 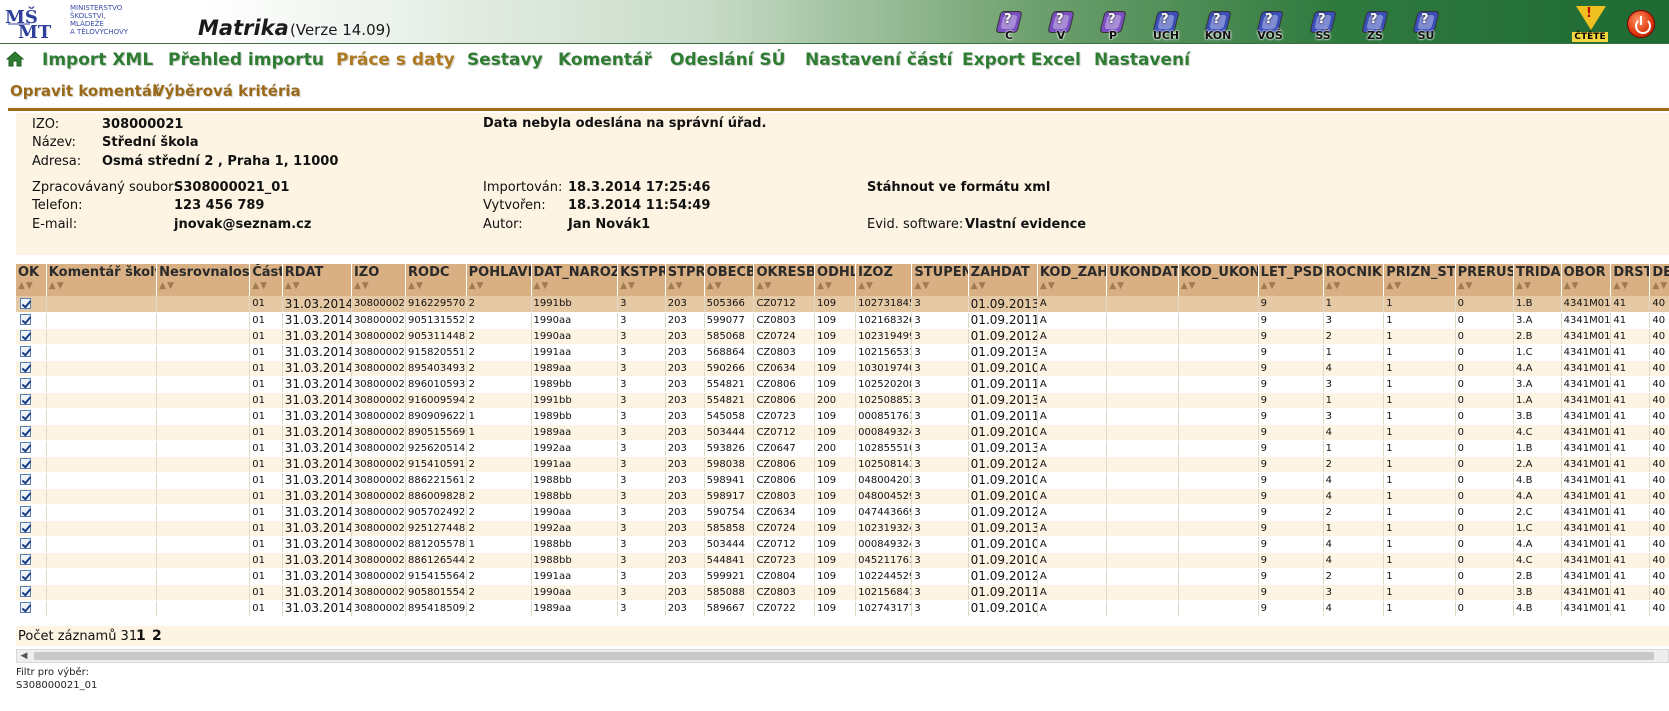 What do you see at coordinates (1354, 280) in the screenshot?
I see `column-header-rocnik: ROCNIK ▲▼` at bounding box center [1354, 280].